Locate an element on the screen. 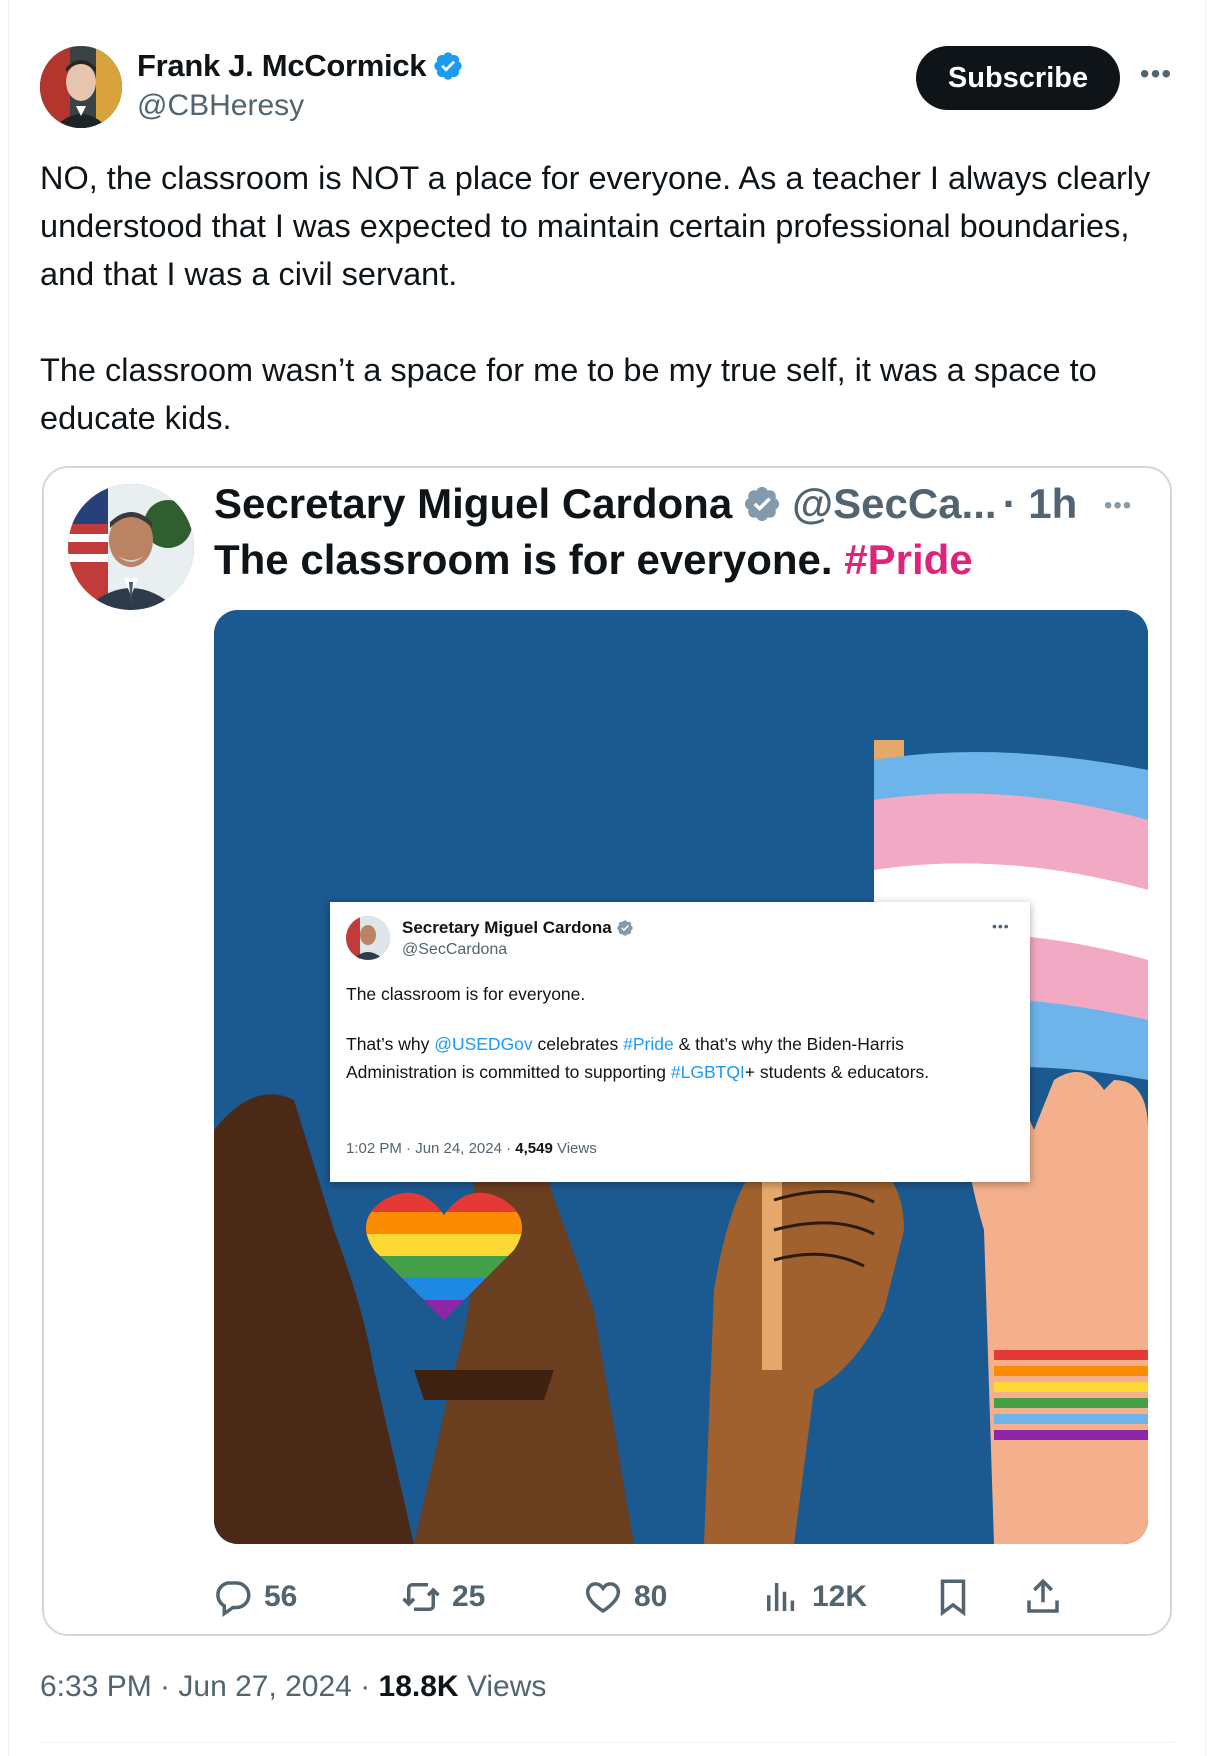  embedded-more-icon: ••• is located at coordinates (1001, 926).